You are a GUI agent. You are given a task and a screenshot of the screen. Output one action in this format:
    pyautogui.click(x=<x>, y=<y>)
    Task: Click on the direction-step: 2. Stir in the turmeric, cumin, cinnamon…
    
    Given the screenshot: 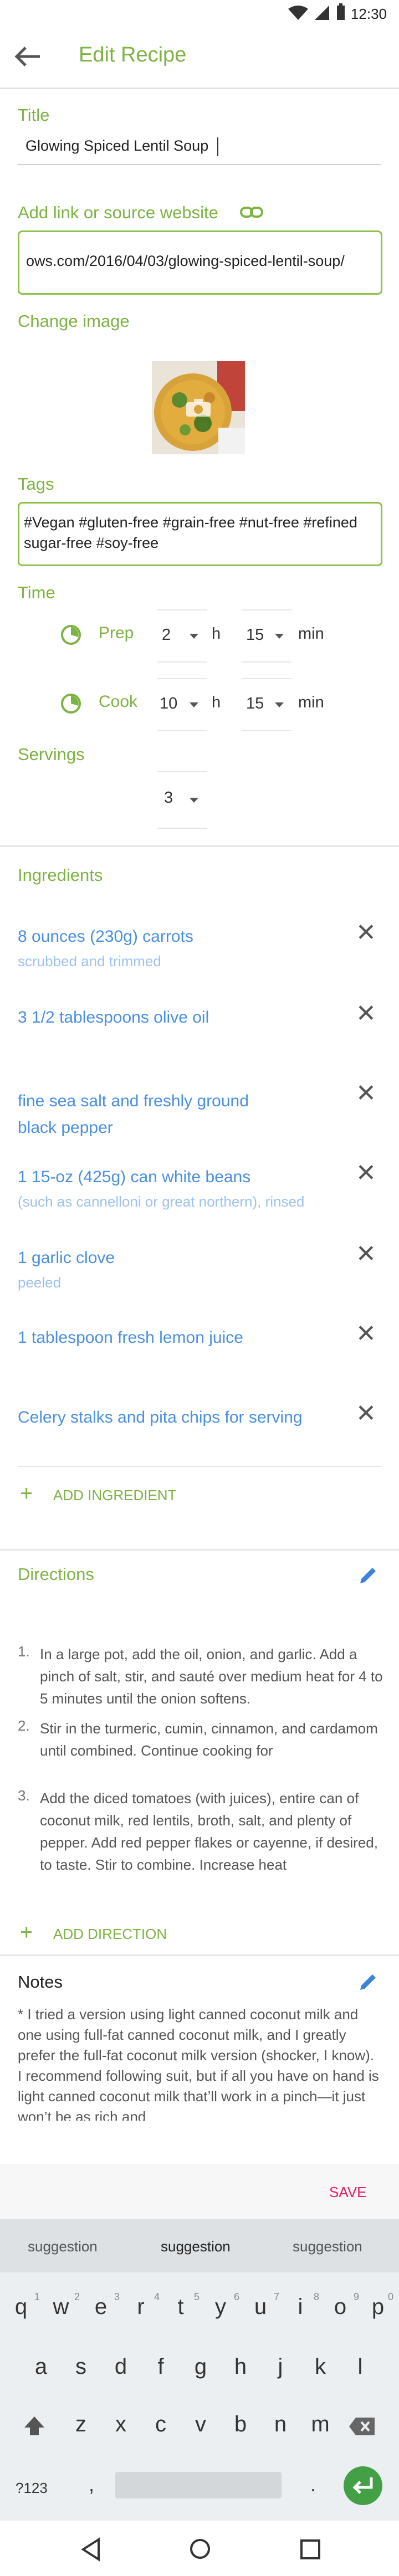 What is the action you would take?
    pyautogui.click(x=200, y=1740)
    